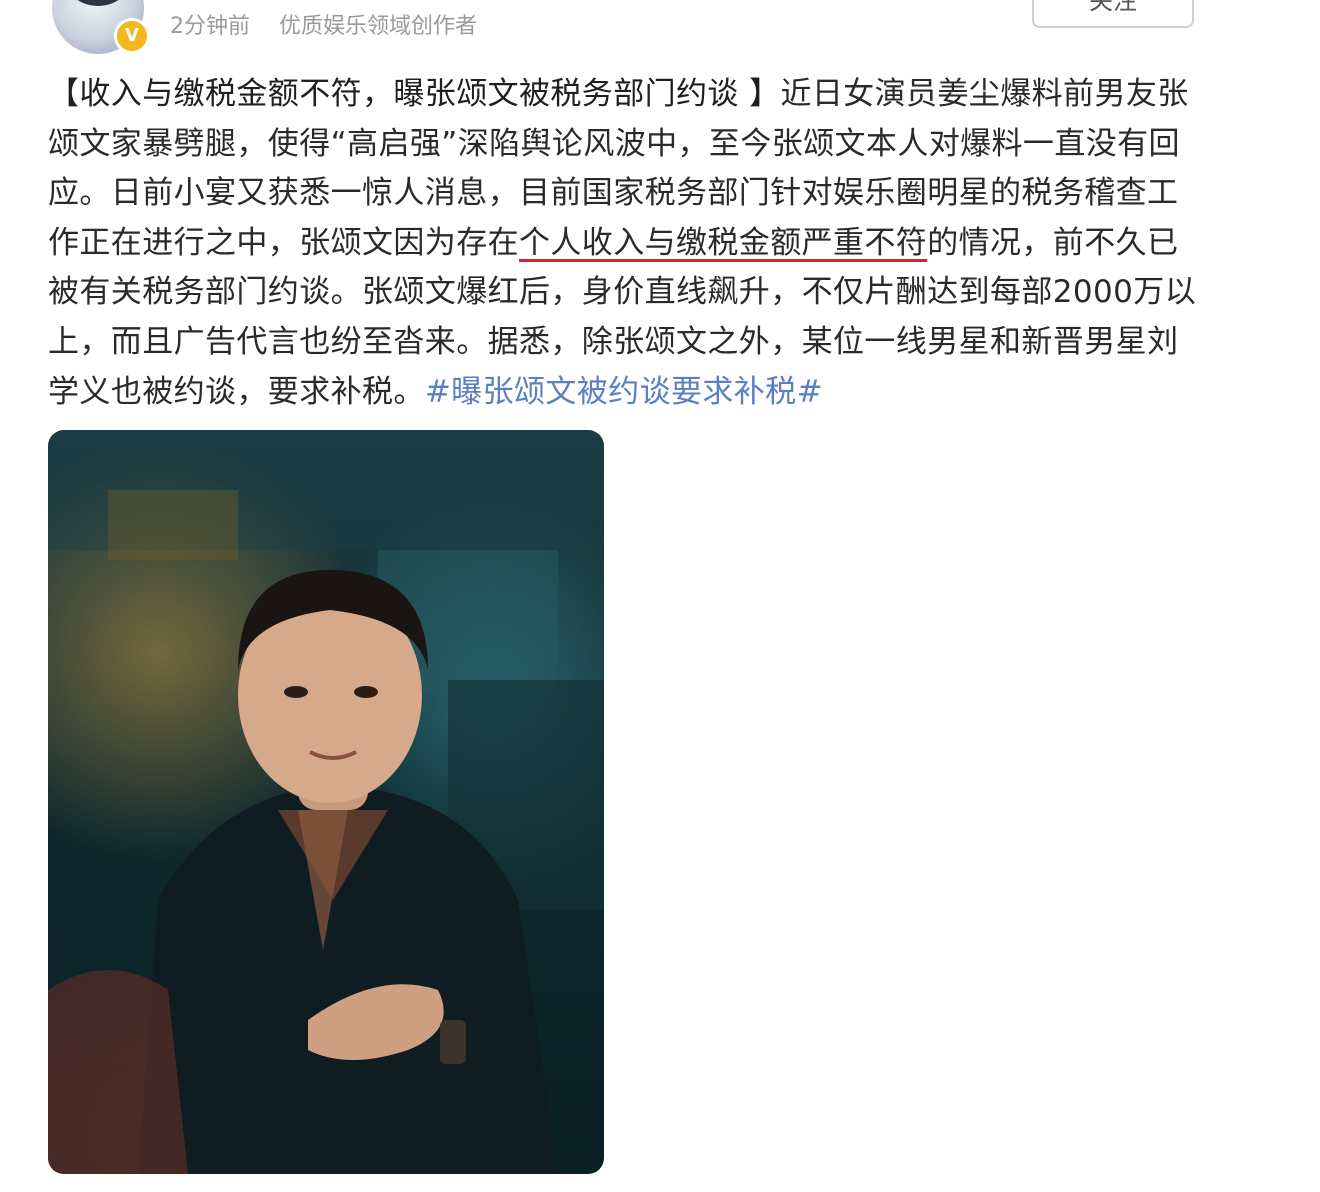  I want to click on photo-eye-left, so click(296, 692).